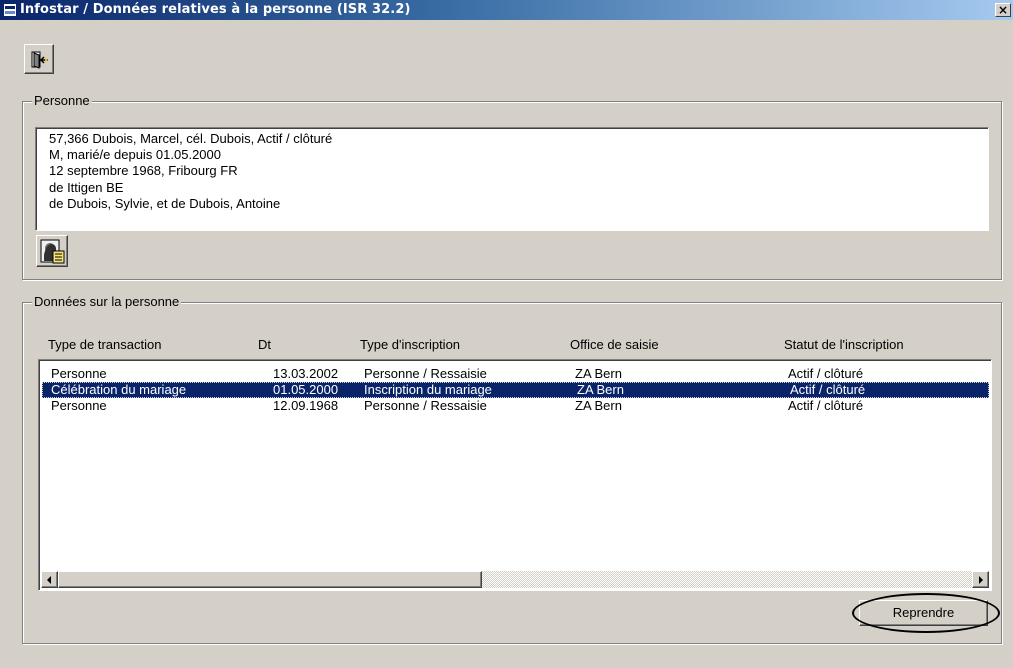  What do you see at coordinates (270, 579) in the screenshot?
I see `scroll-thumb` at bounding box center [270, 579].